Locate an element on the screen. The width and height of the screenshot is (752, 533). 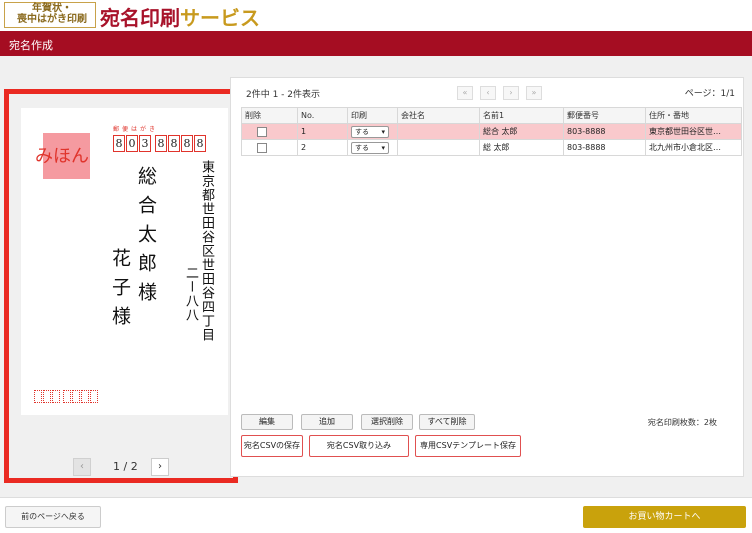
next-page-button: › is located at coordinates (160, 467).